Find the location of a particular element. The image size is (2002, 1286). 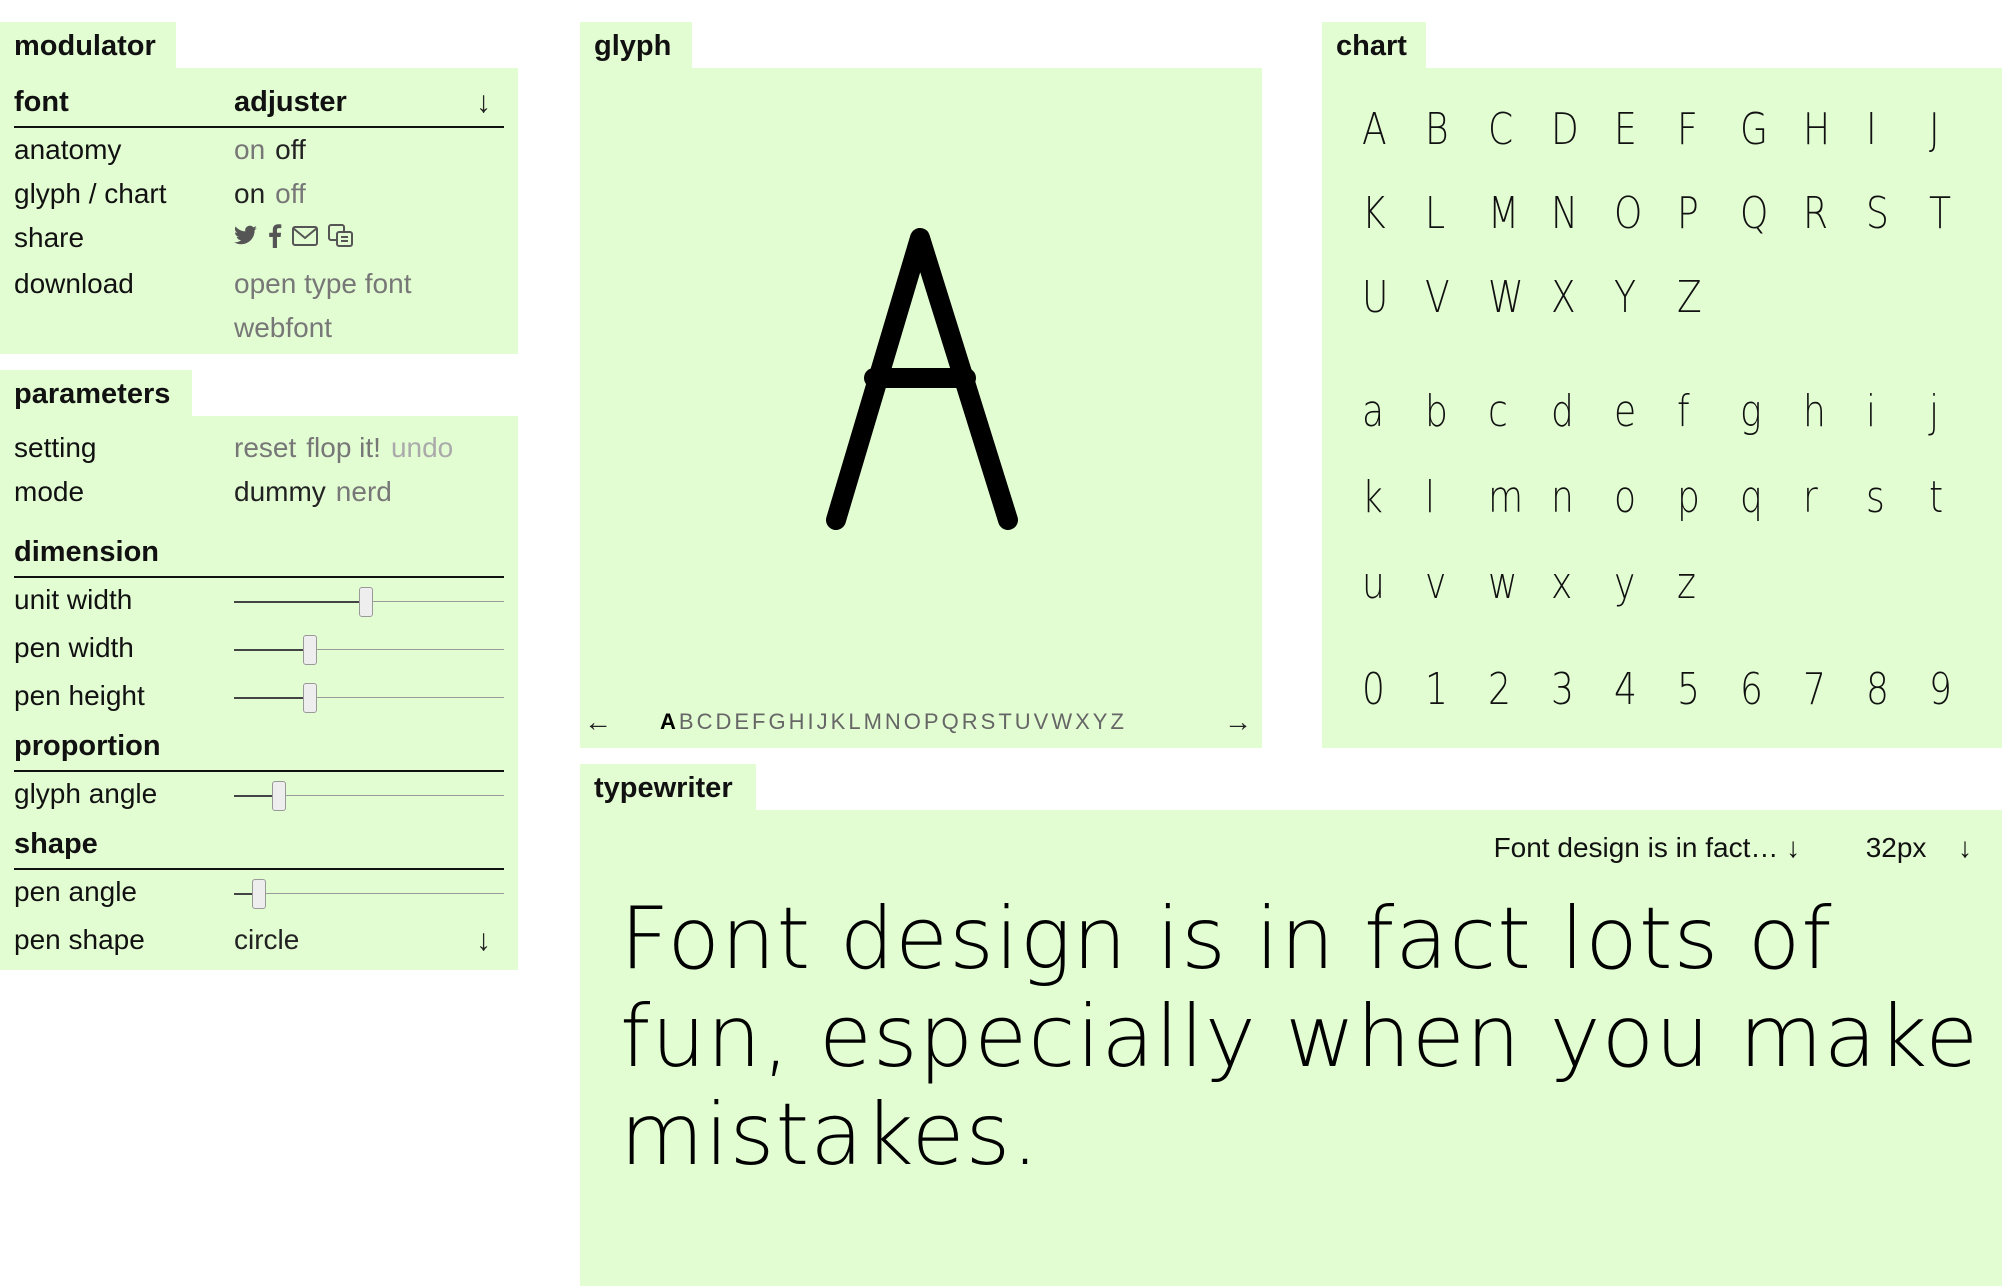

chart-glyph: Y is located at coordinates (1640, 298).